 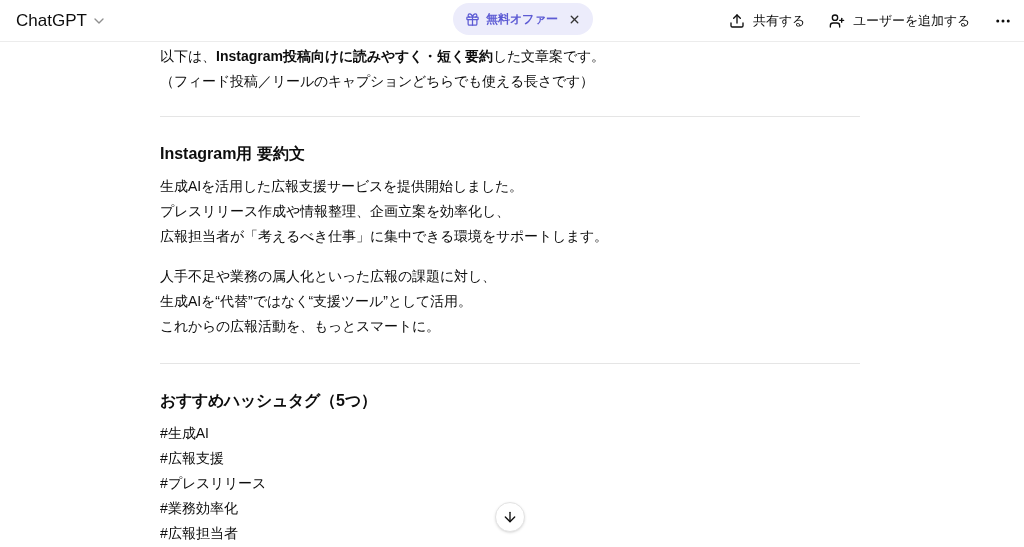 I want to click on section-heading: Instagram用 要約文, so click(x=233, y=154).